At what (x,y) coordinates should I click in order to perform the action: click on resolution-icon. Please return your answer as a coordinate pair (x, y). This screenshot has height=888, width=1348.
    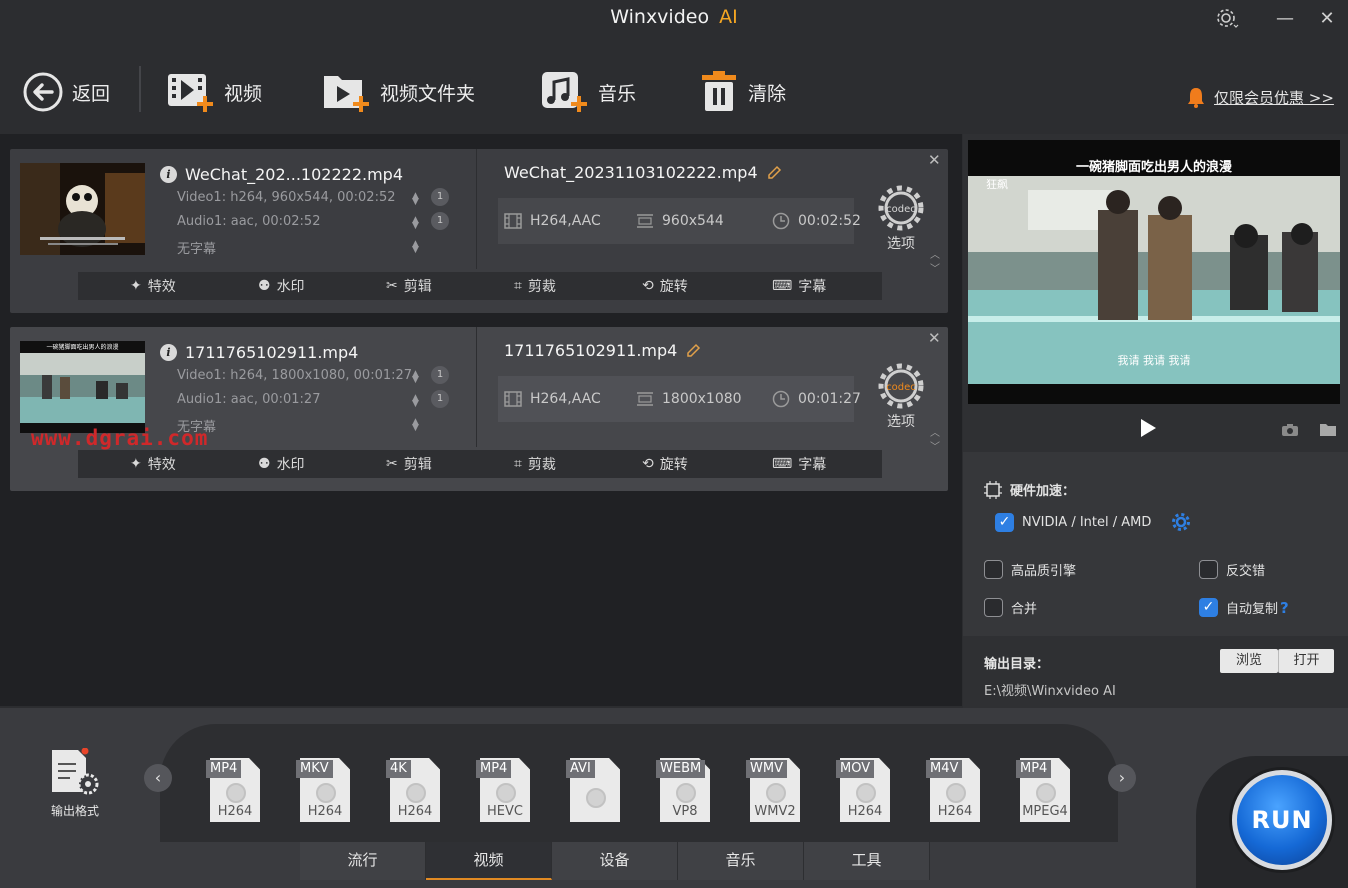
    Looking at the image, I should click on (645, 221).